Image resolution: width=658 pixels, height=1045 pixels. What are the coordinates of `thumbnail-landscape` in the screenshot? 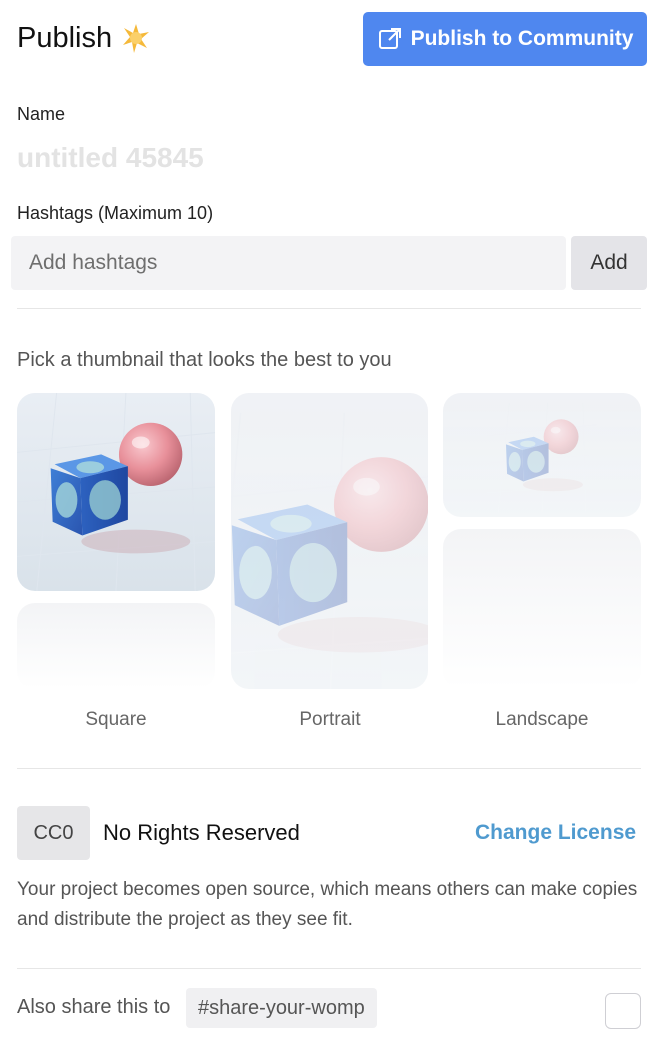 It's located at (542, 455).